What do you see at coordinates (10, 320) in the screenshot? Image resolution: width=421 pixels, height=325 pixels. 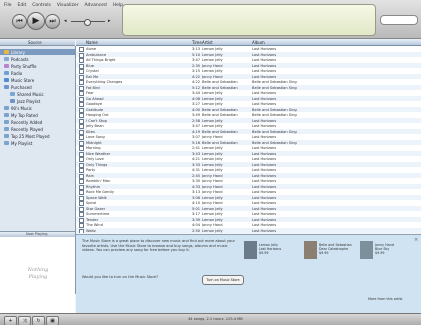 I see `add-playlist-button: +` at bounding box center [10, 320].